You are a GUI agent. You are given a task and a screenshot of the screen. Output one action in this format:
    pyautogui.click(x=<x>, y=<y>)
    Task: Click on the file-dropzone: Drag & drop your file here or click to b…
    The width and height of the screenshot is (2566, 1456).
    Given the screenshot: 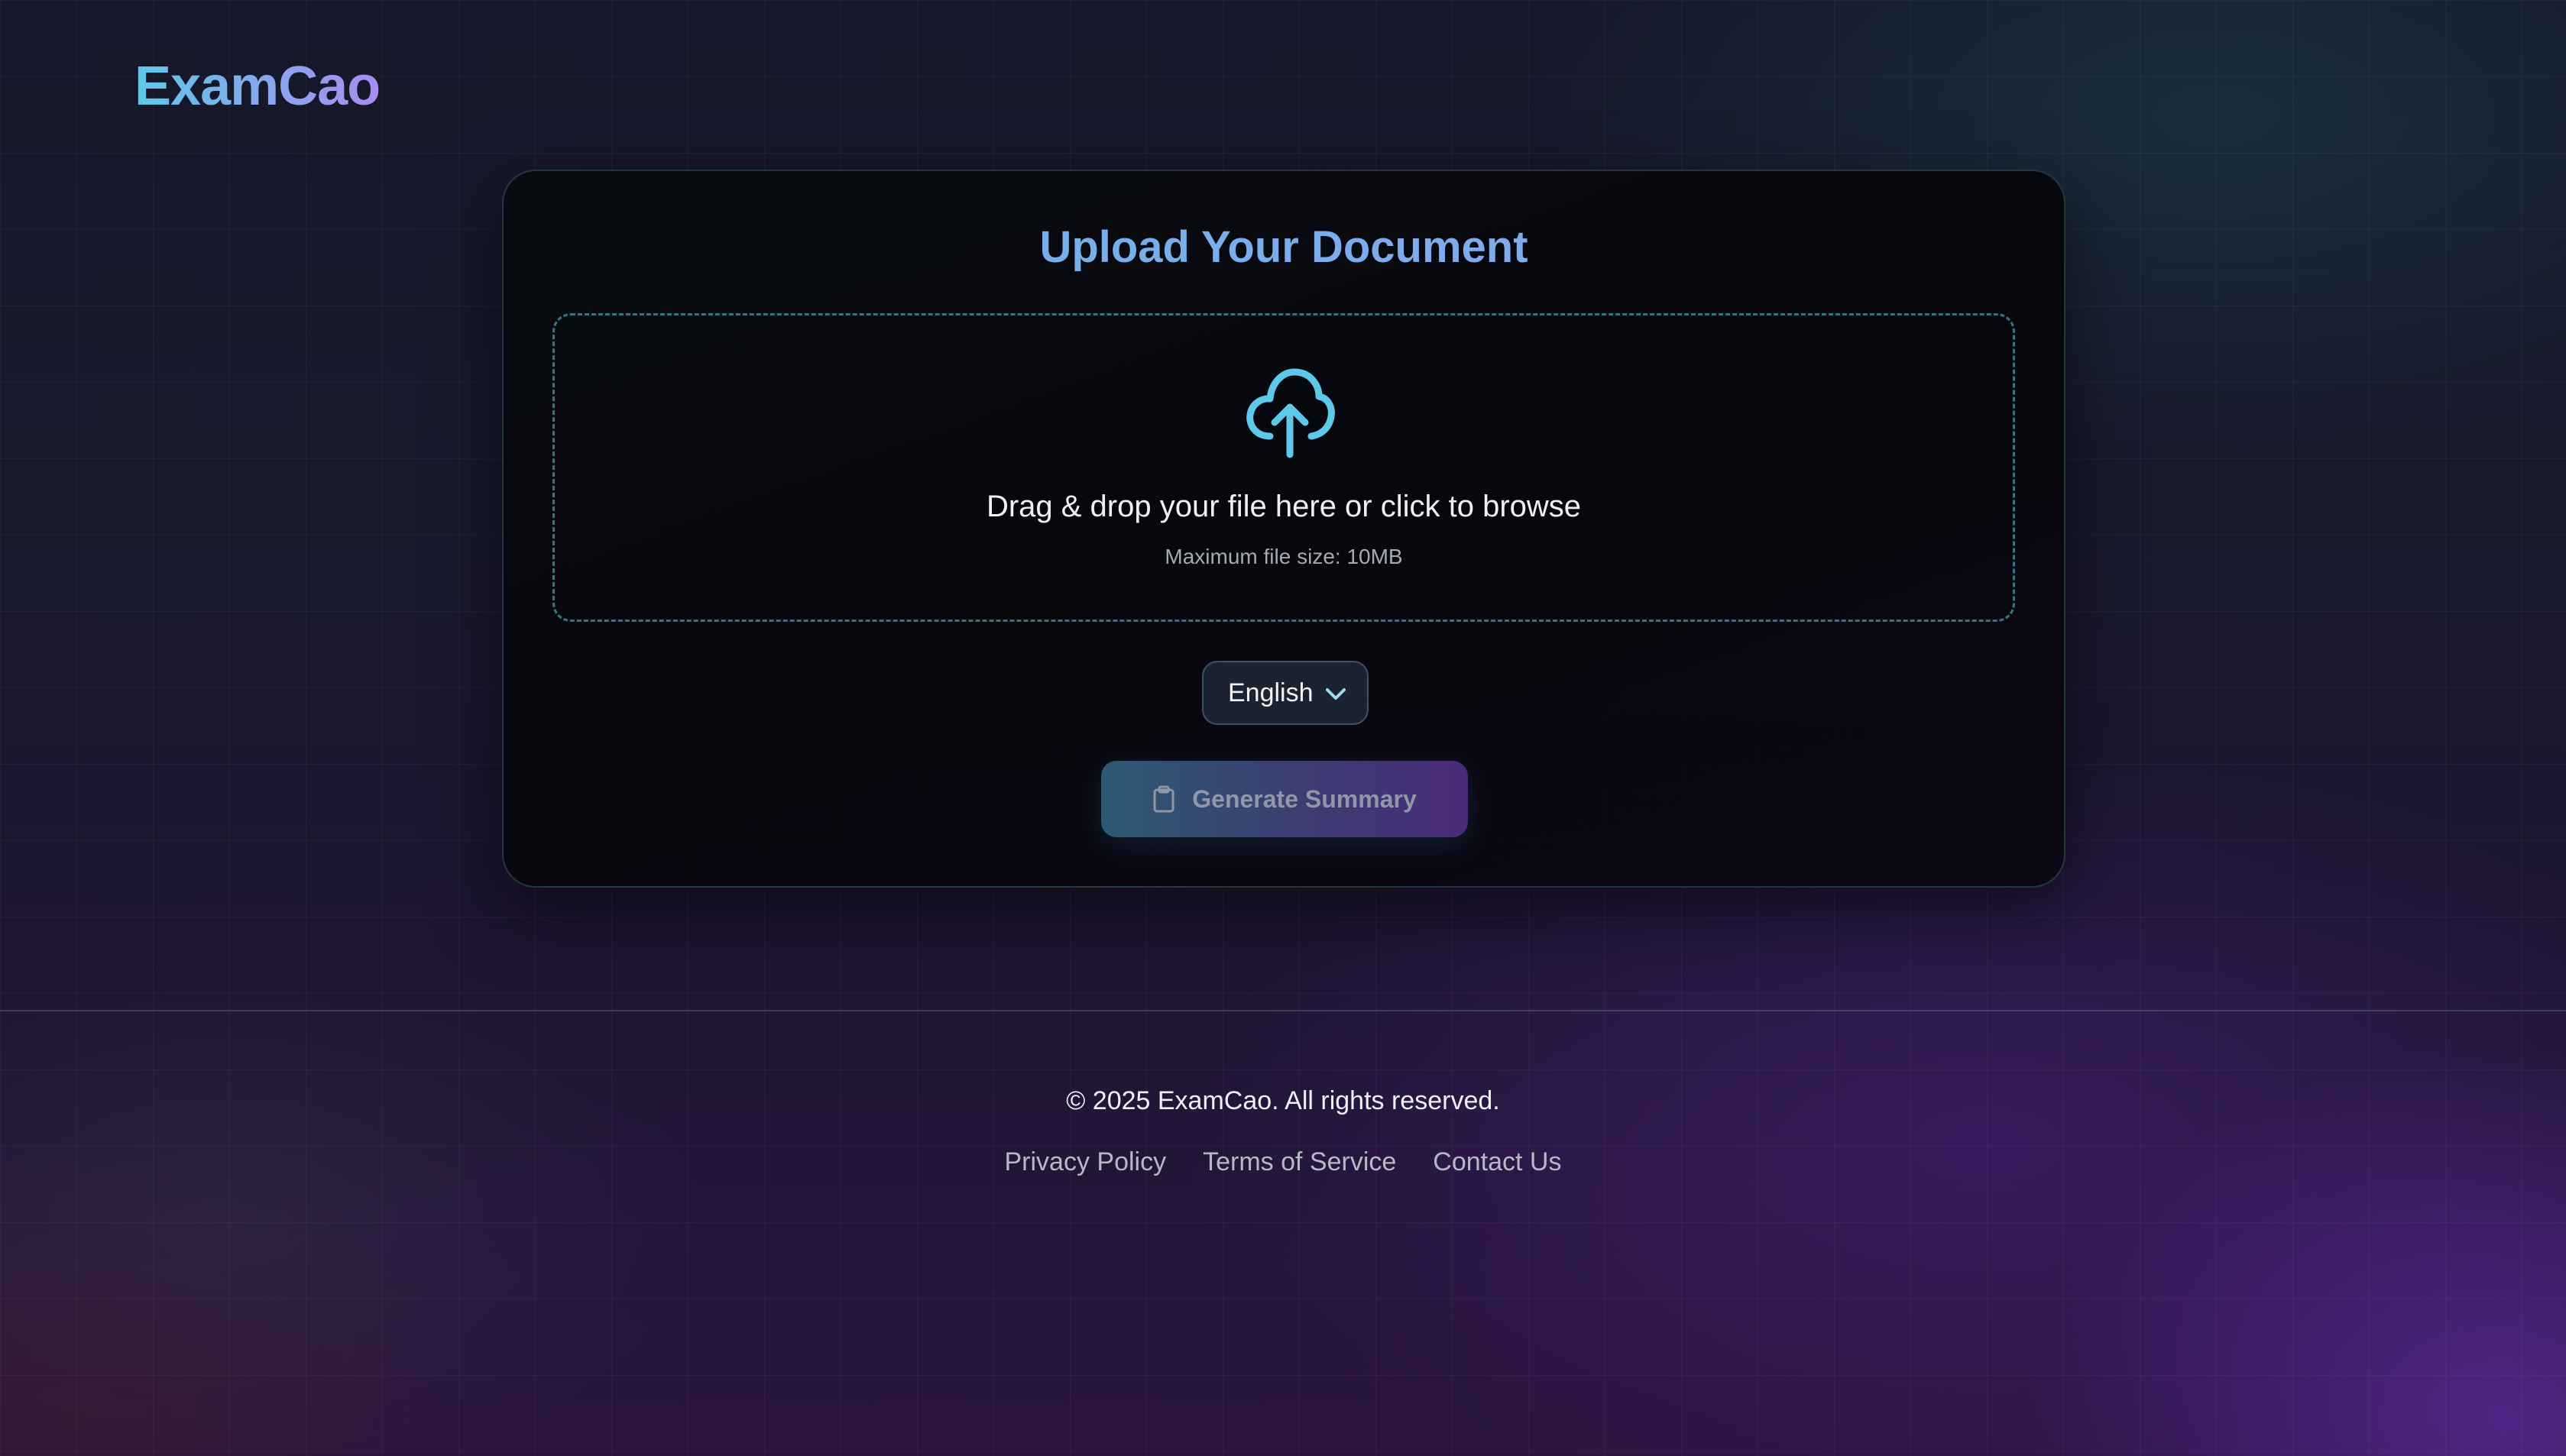 What is the action you would take?
    pyautogui.click(x=1283, y=468)
    